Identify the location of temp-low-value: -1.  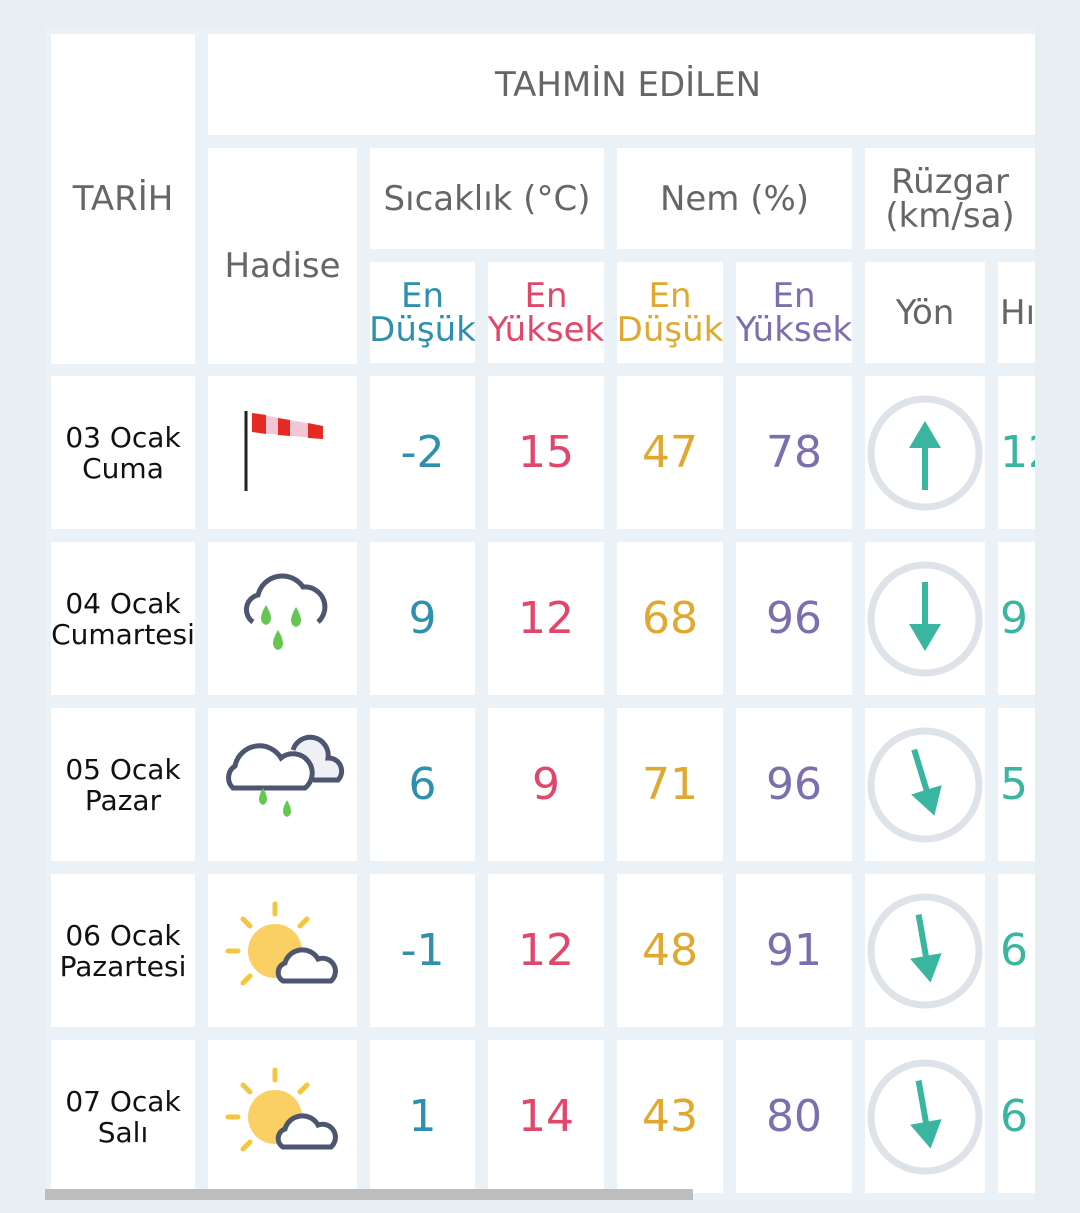
(422, 950).